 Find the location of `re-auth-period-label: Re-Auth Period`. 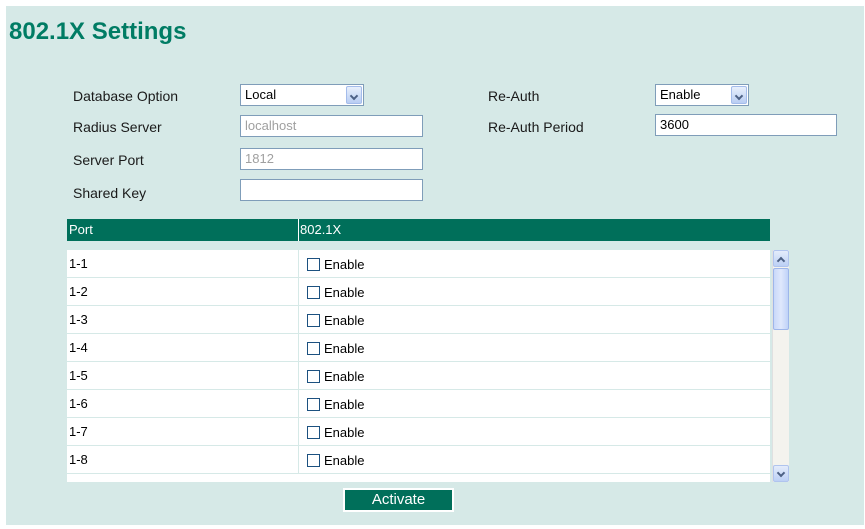

re-auth-period-label: Re-Auth Period is located at coordinates (536, 127).